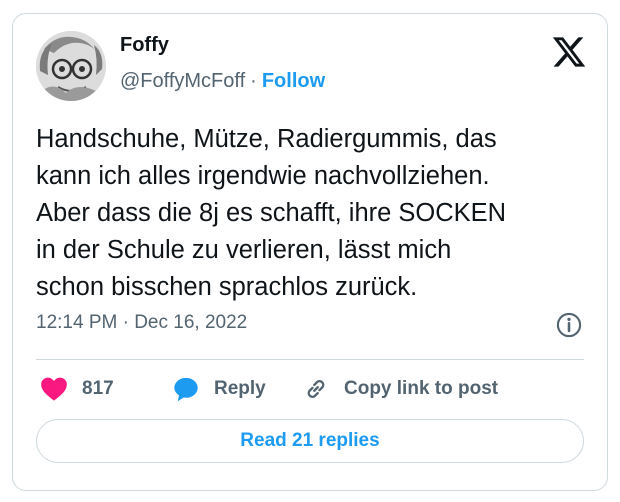 Image resolution: width=620 pixels, height=502 pixels. I want to click on avatar-image, so click(71, 66).